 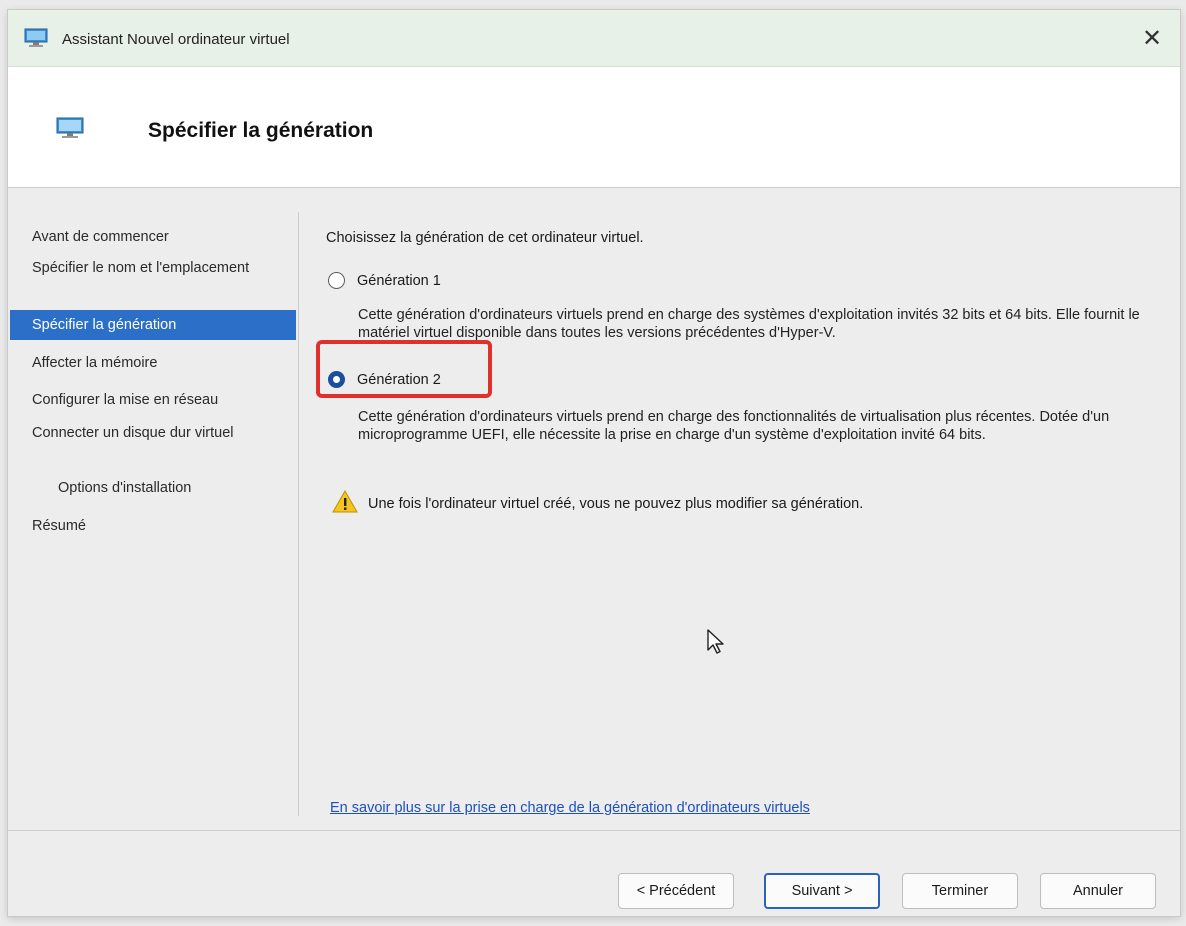 What do you see at coordinates (153, 433) in the screenshot?
I see `nav-item-disque-dur: Connecter un disque dur virtuel` at bounding box center [153, 433].